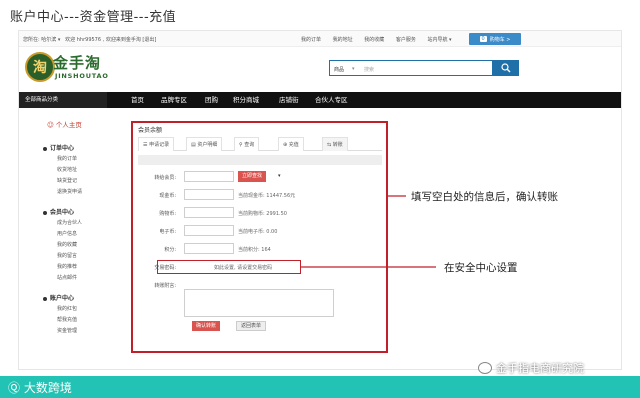 Image resolution: width=640 pixels, height=398 pixels. I want to click on watermark-text: 金手指电商研究院, so click(540, 368).